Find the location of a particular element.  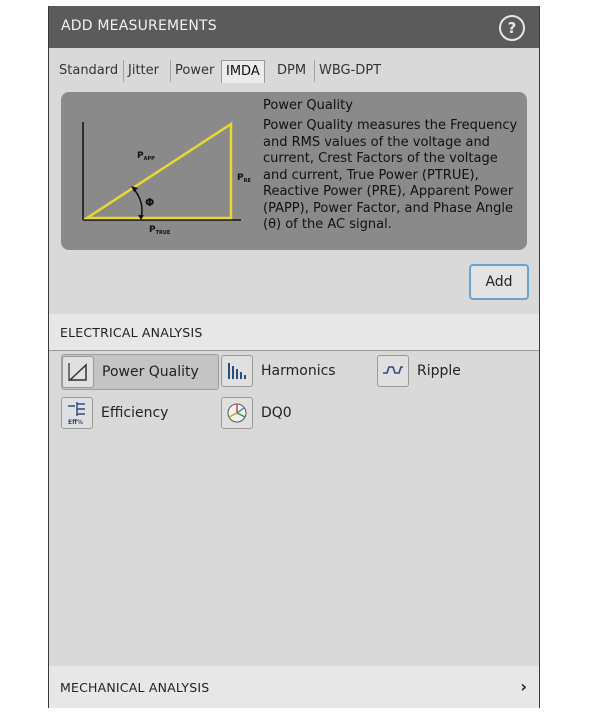

measurement-label: DQ0 is located at coordinates (276, 413).